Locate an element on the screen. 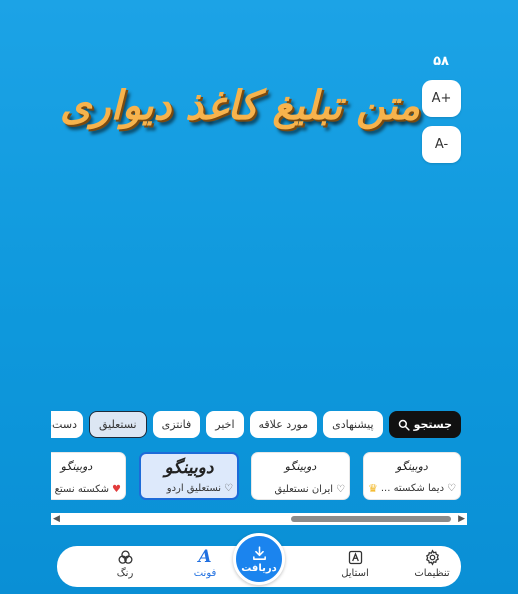  nav-color: رنگ is located at coordinates (125, 567).